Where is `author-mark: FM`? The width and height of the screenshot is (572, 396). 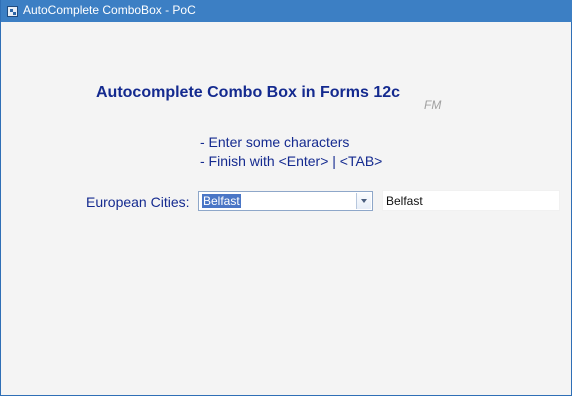
author-mark: FM is located at coordinates (433, 105).